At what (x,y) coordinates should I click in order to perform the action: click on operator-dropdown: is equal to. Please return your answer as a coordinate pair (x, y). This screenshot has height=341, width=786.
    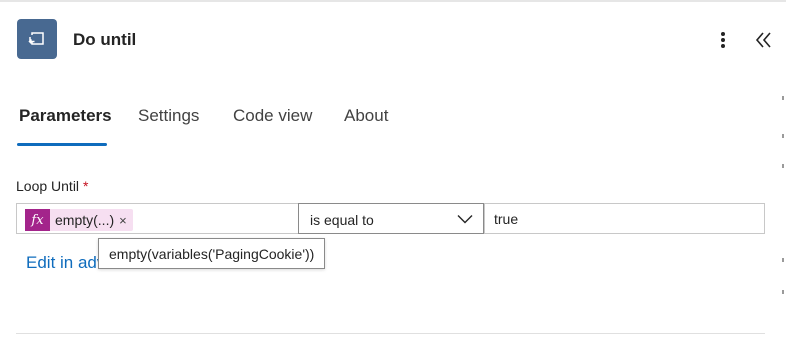
    Looking at the image, I should click on (391, 218).